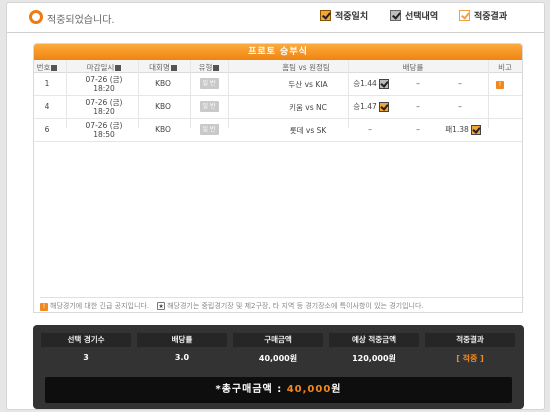 Image resolution: width=550 pixels, height=412 pixels. I want to click on column-header: 번호 마감일시 대회명 유형 홈팀 vs 원정팀 배당률 비고, so click(278, 66).